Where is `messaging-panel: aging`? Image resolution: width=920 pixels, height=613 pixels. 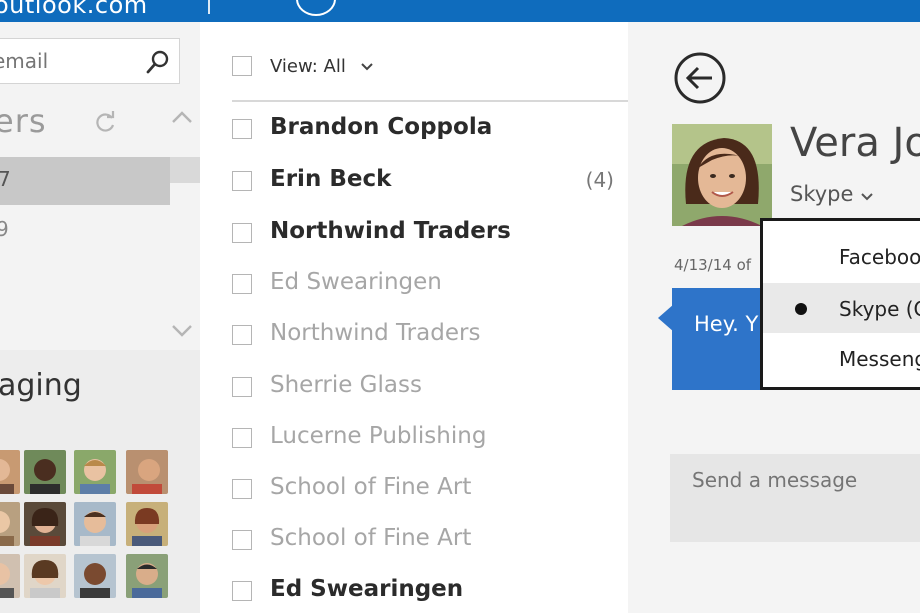 messaging-panel: aging is located at coordinates (100, 481).